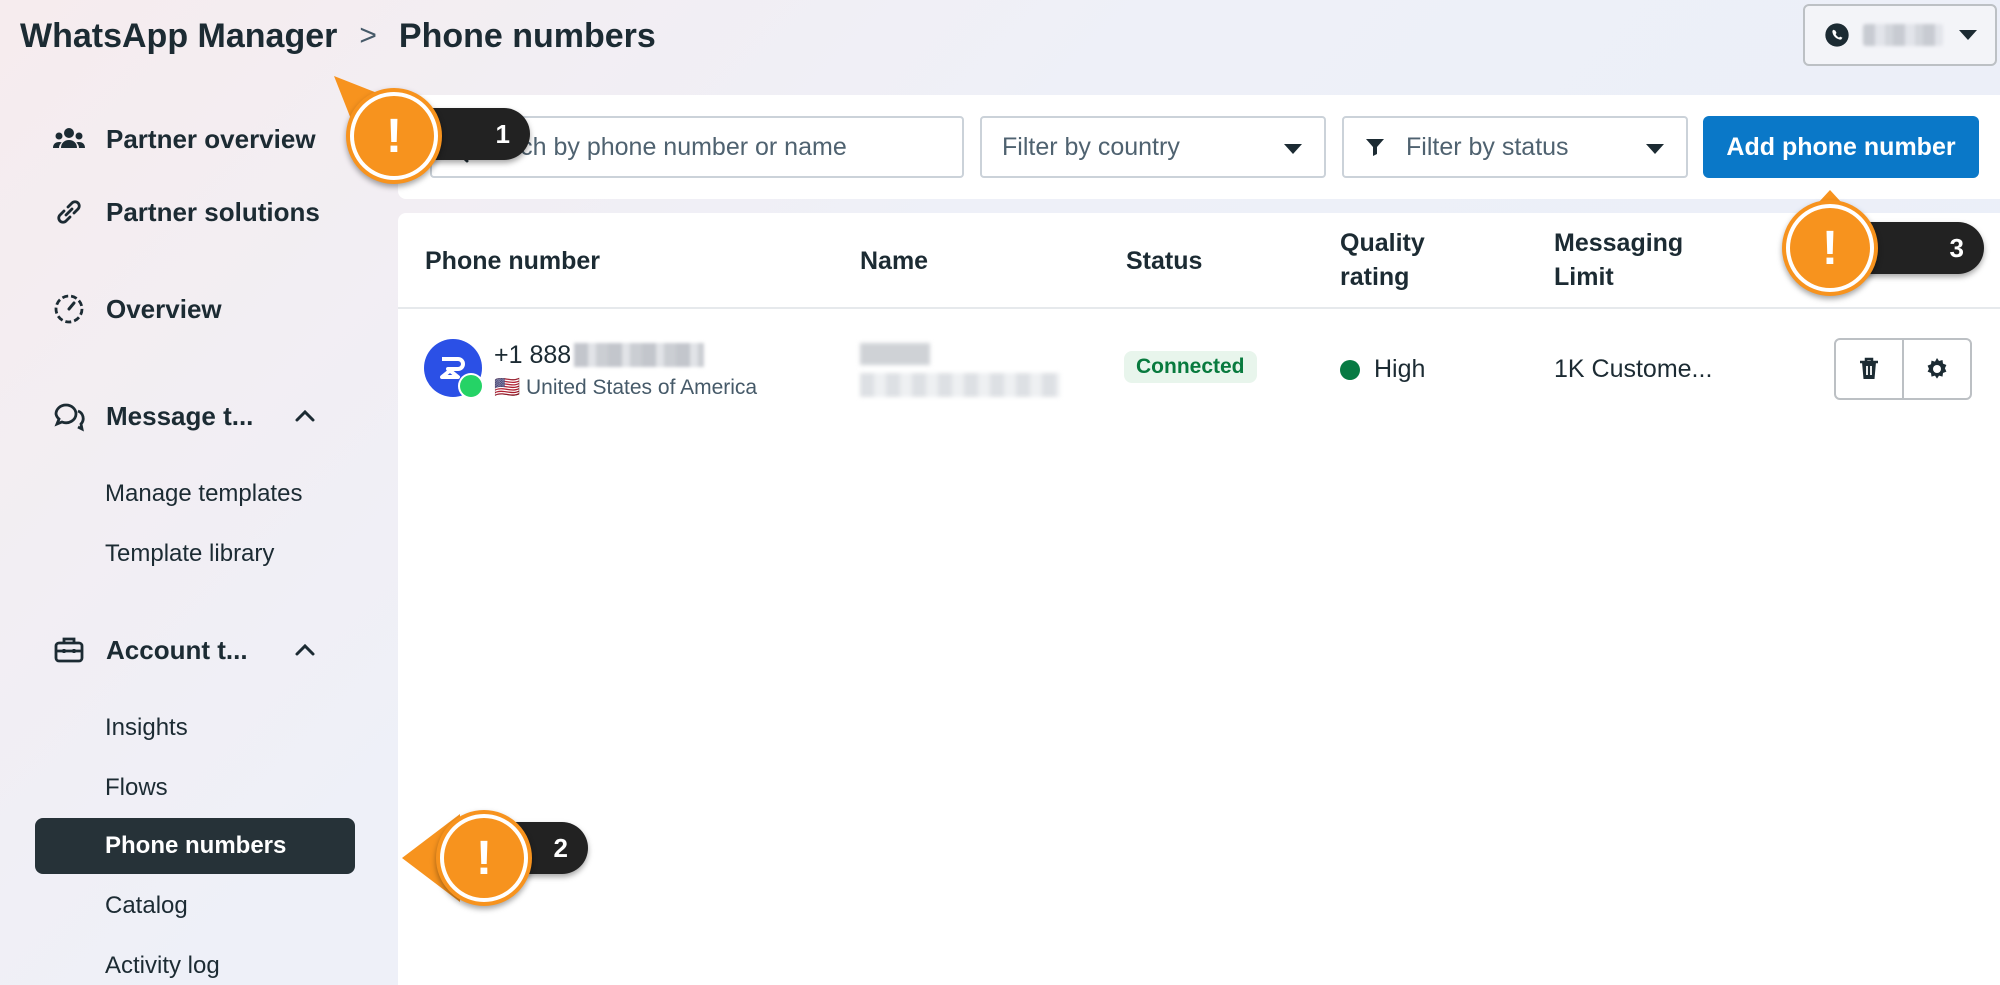 The image size is (2000, 985). Describe the element at coordinates (213, 211) in the screenshot. I see `sidebar-item-label: Partner solutions` at that location.